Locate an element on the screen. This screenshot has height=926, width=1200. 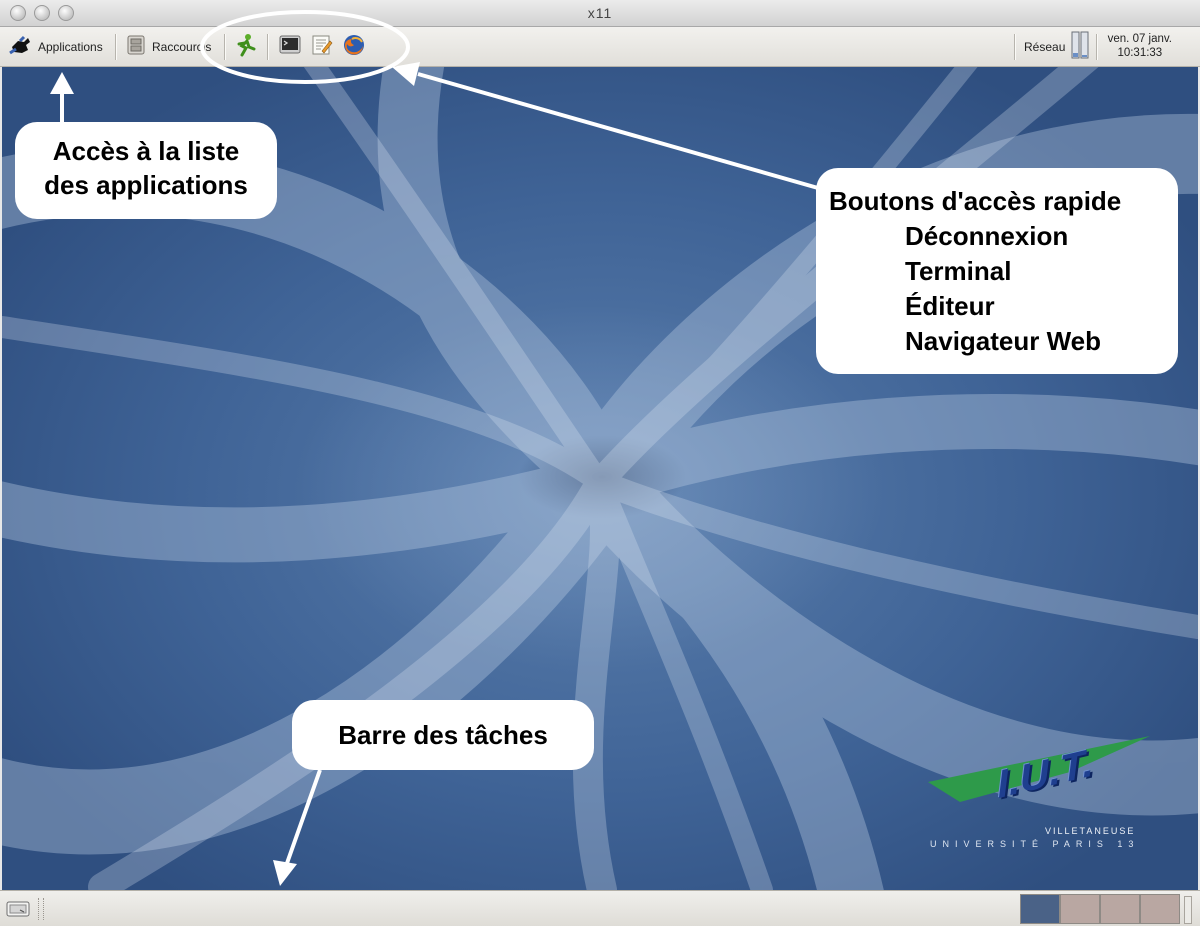
annotation-item-navigateur: Navigateur Web is located at coordinates (1003, 341).